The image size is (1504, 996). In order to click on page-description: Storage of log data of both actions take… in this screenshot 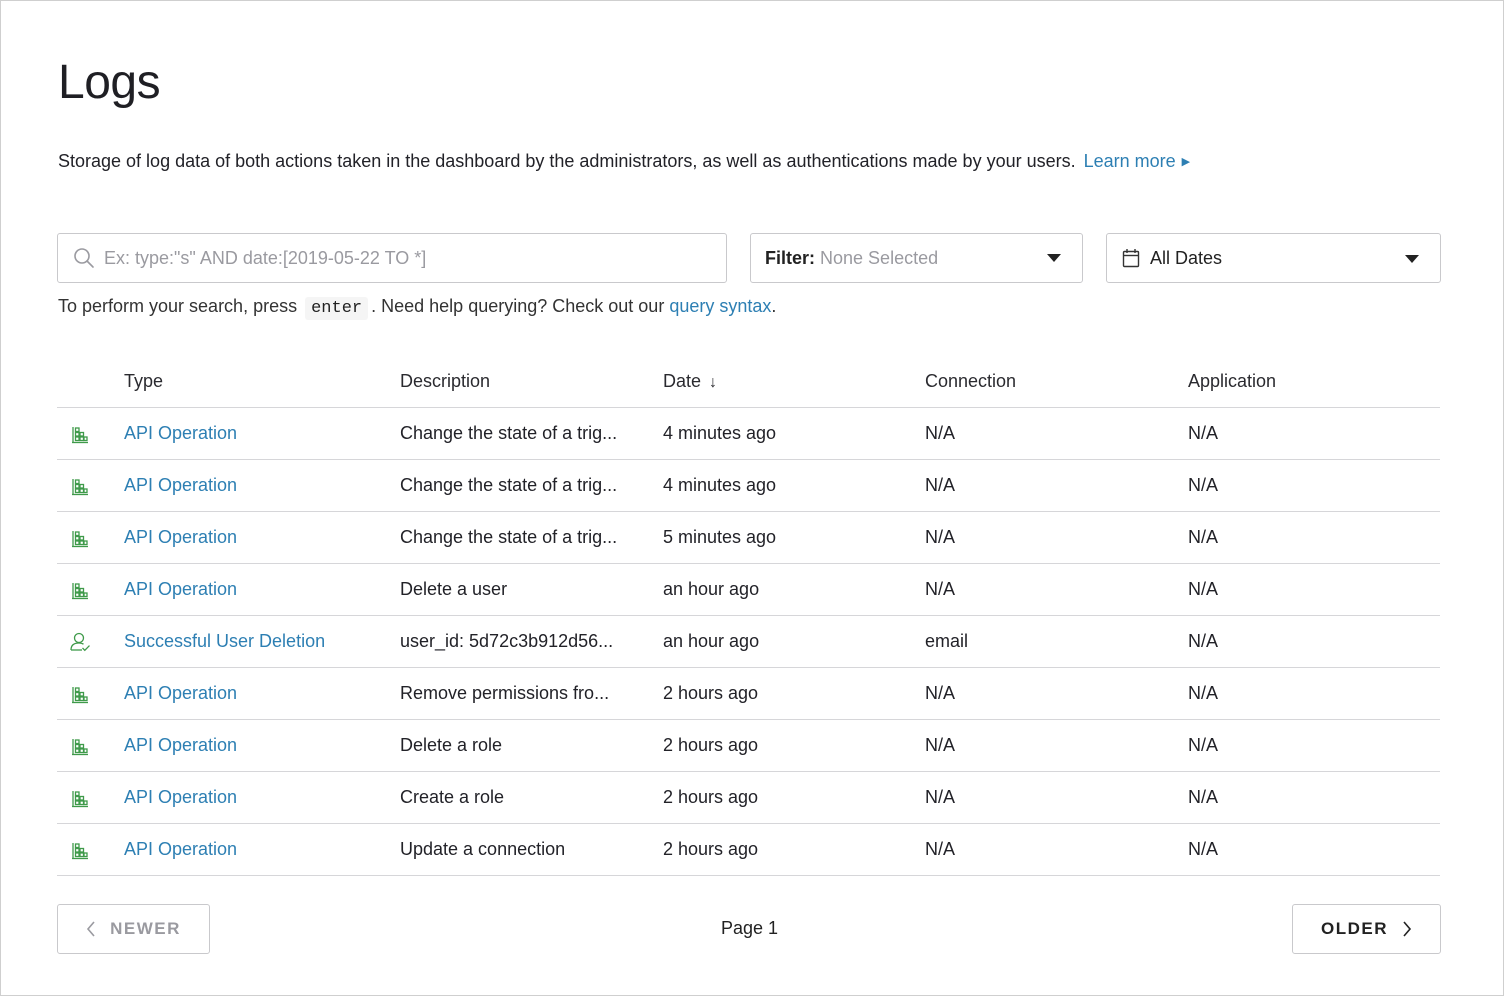, I will do `click(624, 161)`.